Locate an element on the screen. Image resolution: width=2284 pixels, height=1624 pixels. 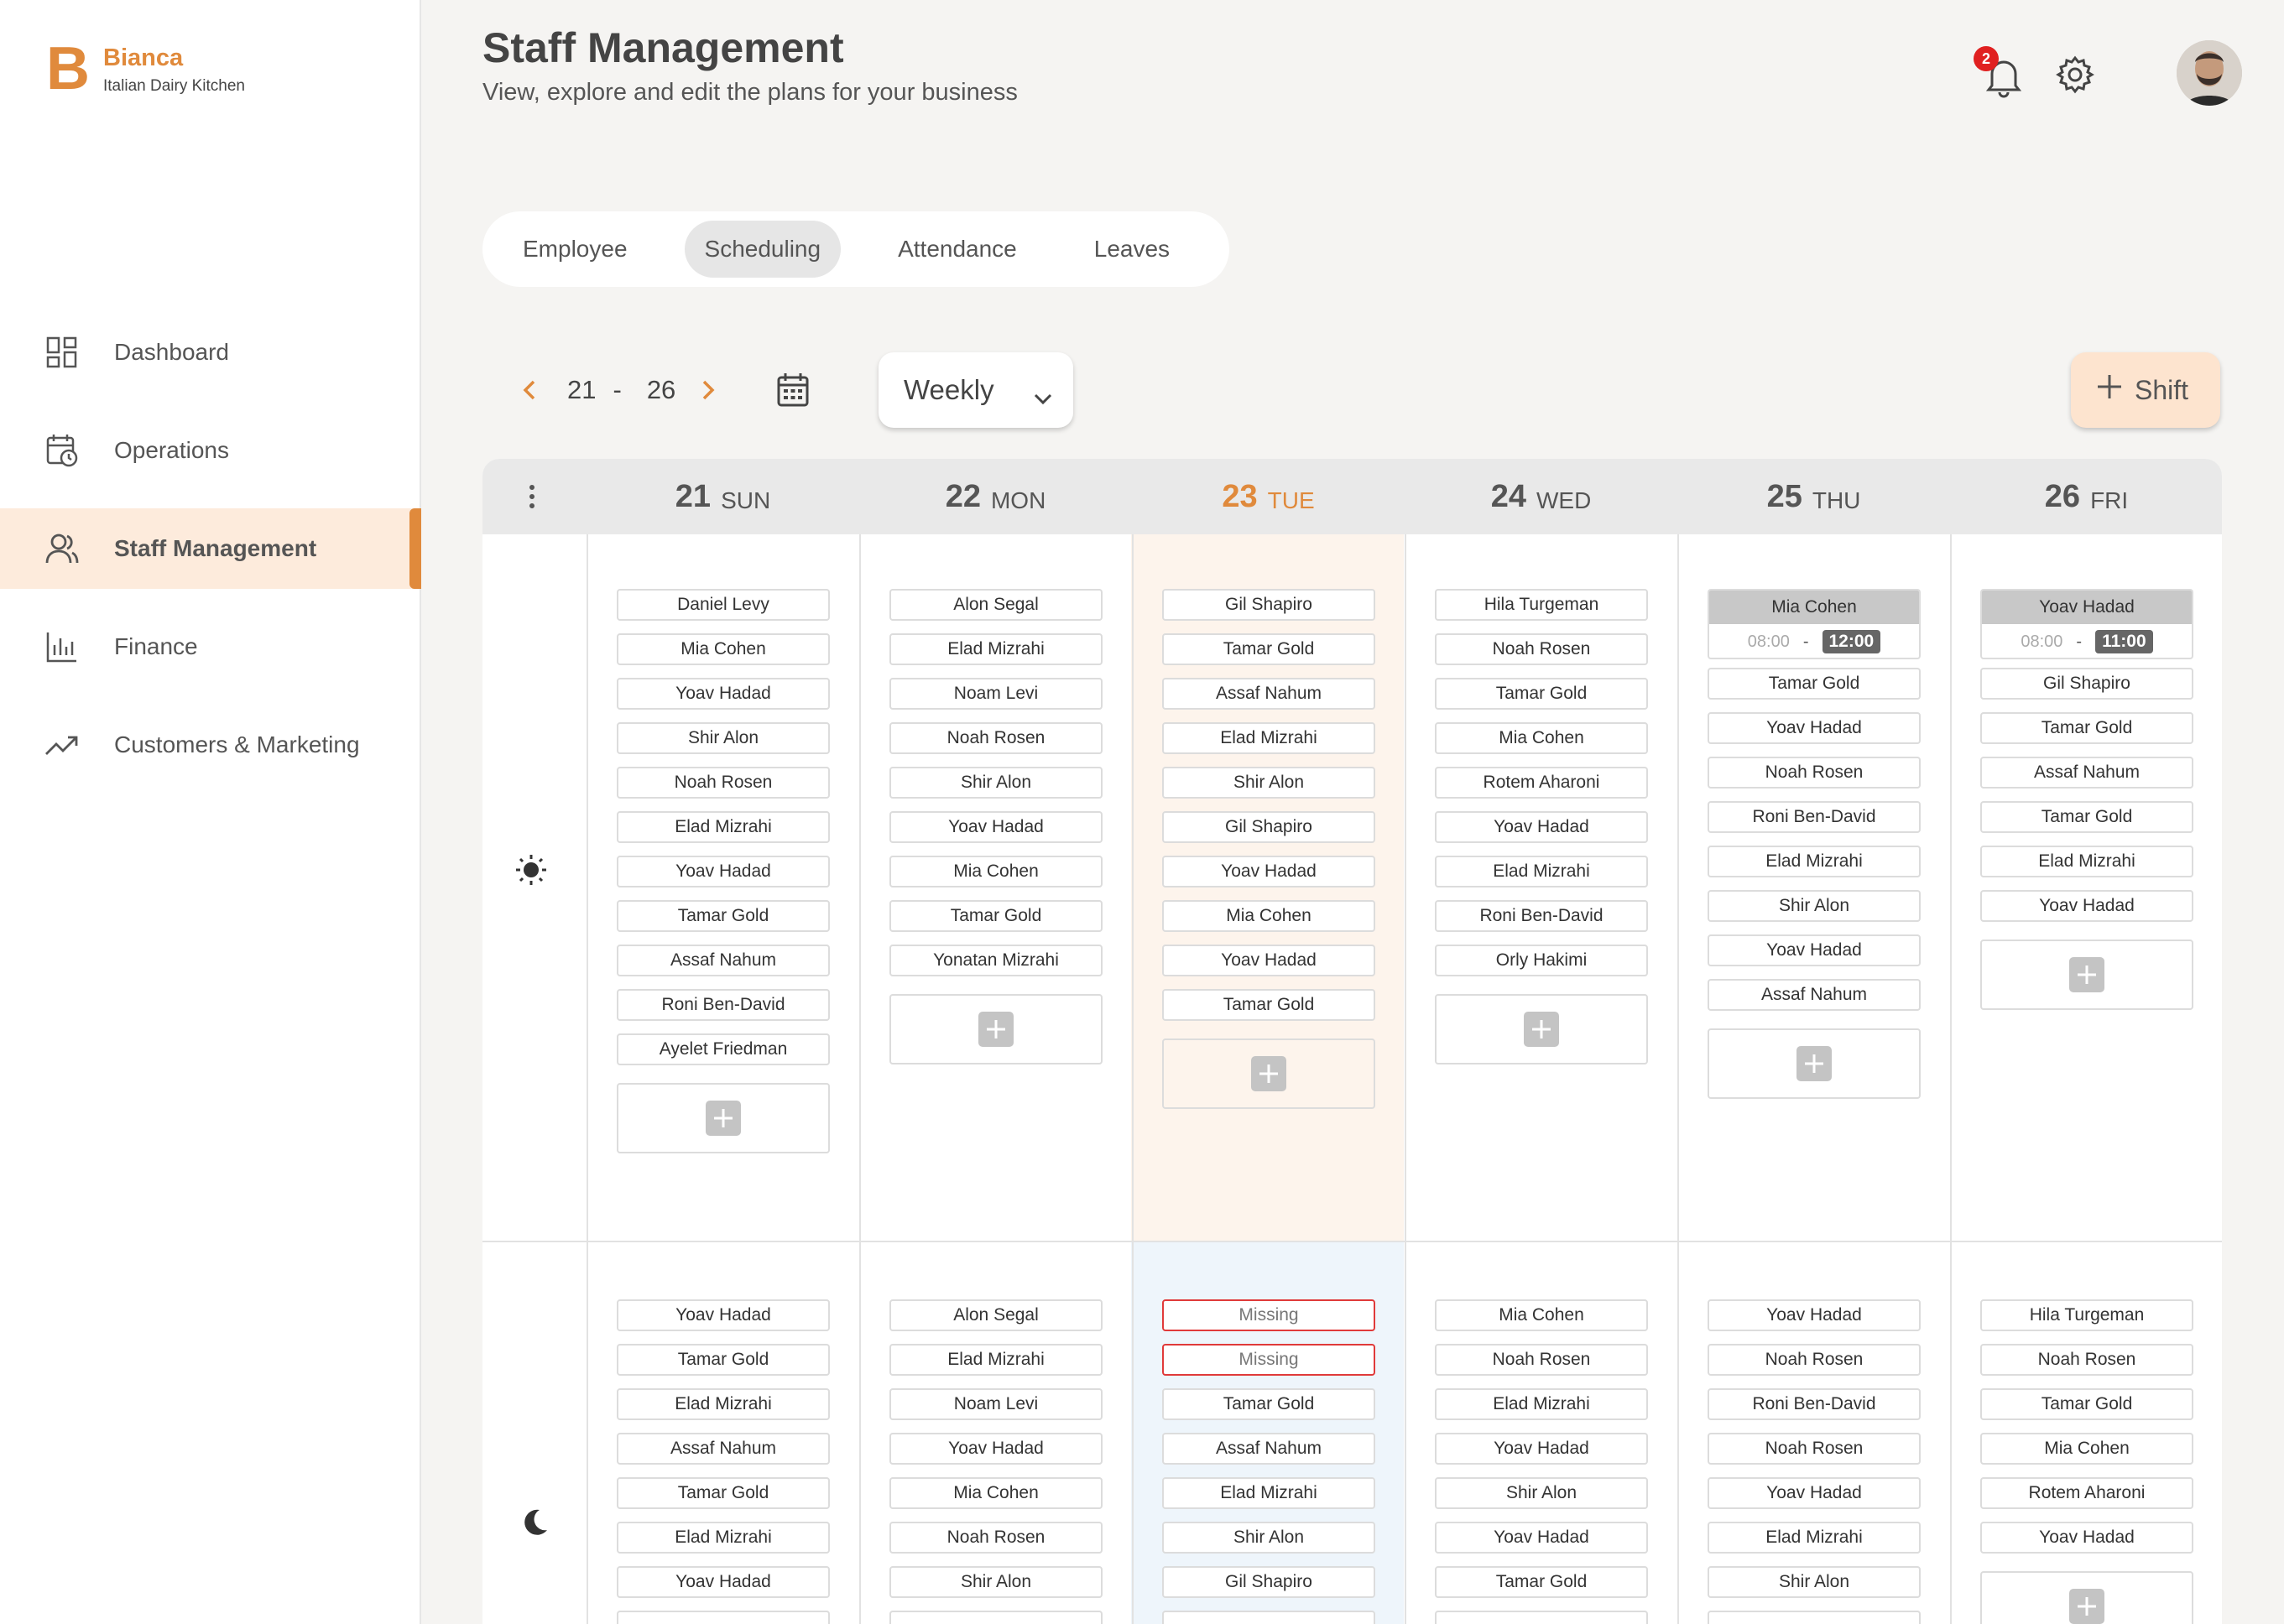
day-header-wed: 24 WED is located at coordinates (1541, 497).